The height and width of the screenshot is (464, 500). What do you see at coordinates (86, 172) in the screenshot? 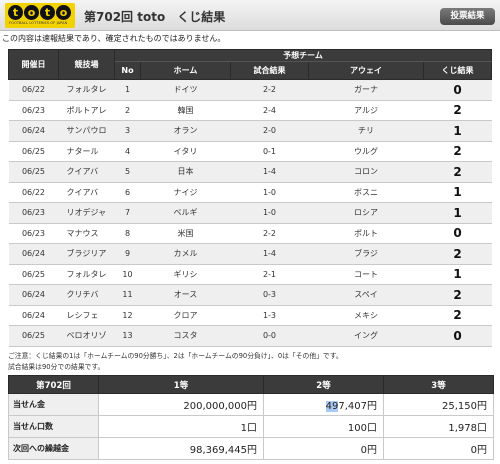
I see `match-stadium: クイアバ` at bounding box center [86, 172].